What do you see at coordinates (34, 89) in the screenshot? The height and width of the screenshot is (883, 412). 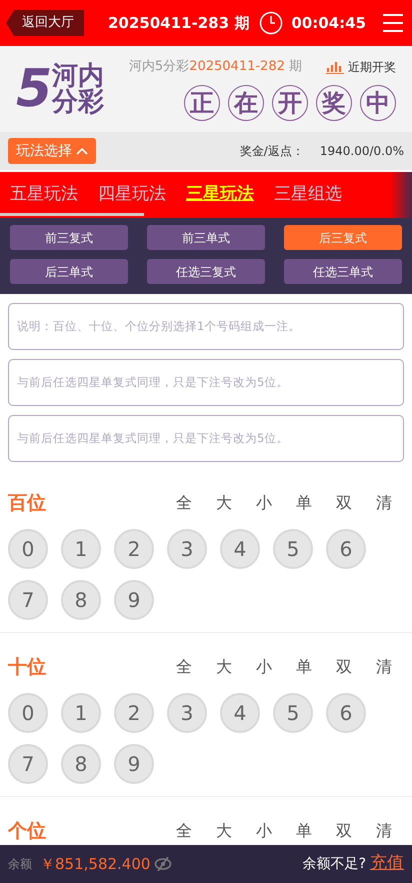 I see `logo-digit: 5` at bounding box center [34, 89].